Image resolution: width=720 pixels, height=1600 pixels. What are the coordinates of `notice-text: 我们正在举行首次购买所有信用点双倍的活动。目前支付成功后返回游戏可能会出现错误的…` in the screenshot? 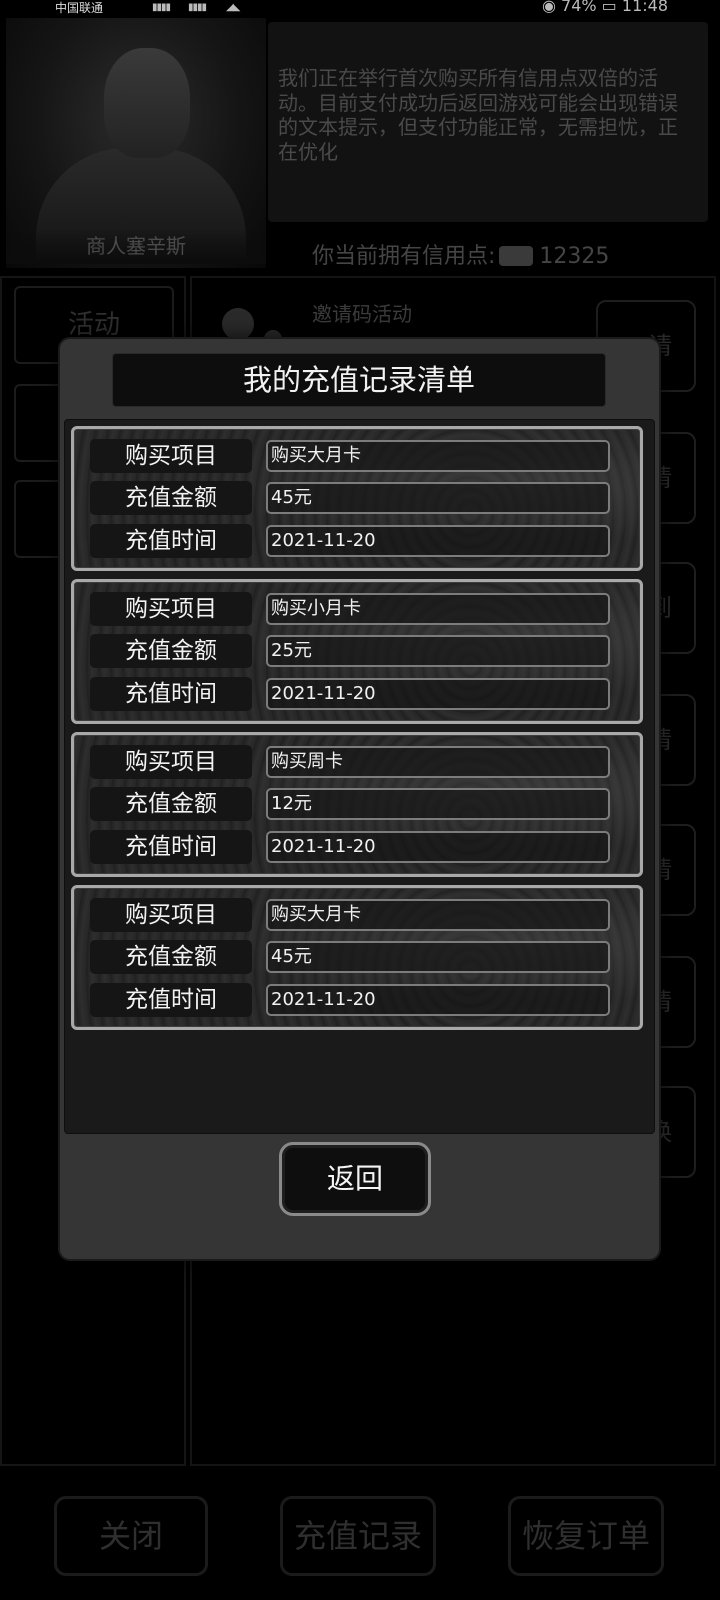 It's located at (478, 115).